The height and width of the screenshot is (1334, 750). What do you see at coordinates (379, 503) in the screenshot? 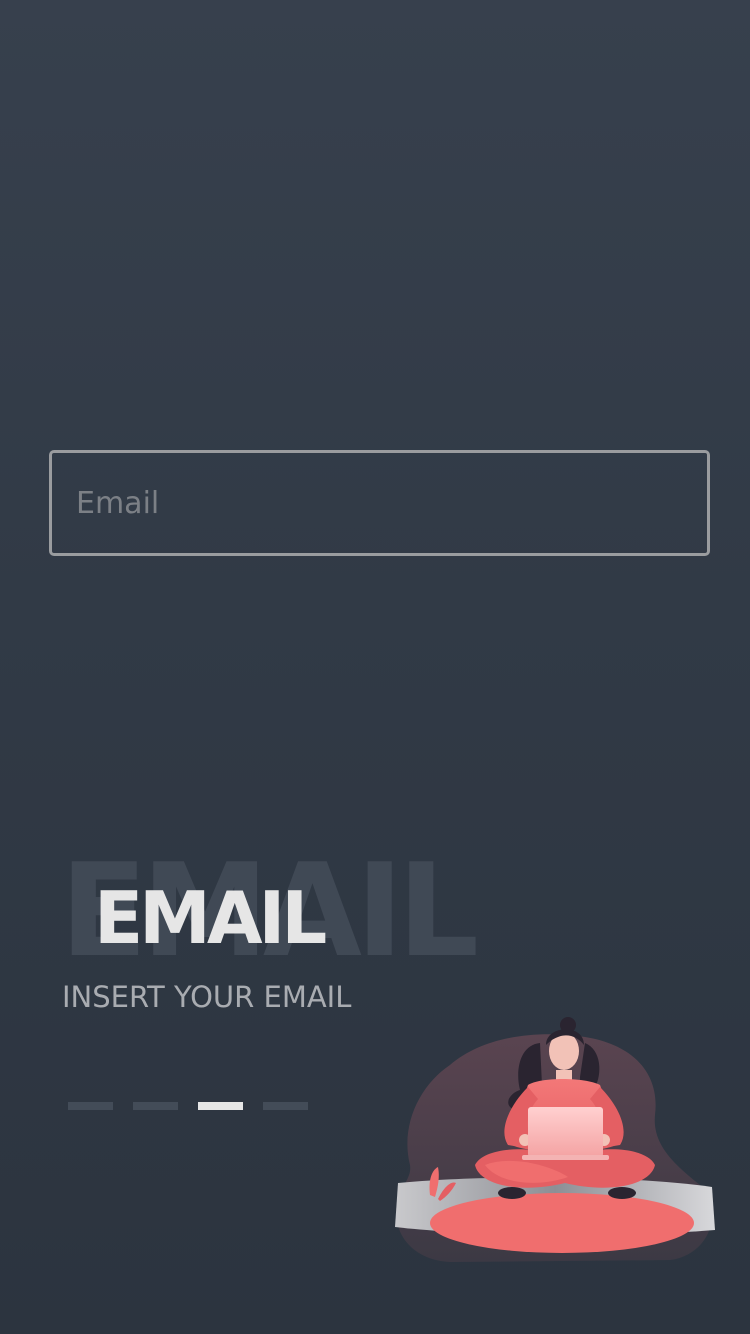
I see `email-input` at bounding box center [379, 503].